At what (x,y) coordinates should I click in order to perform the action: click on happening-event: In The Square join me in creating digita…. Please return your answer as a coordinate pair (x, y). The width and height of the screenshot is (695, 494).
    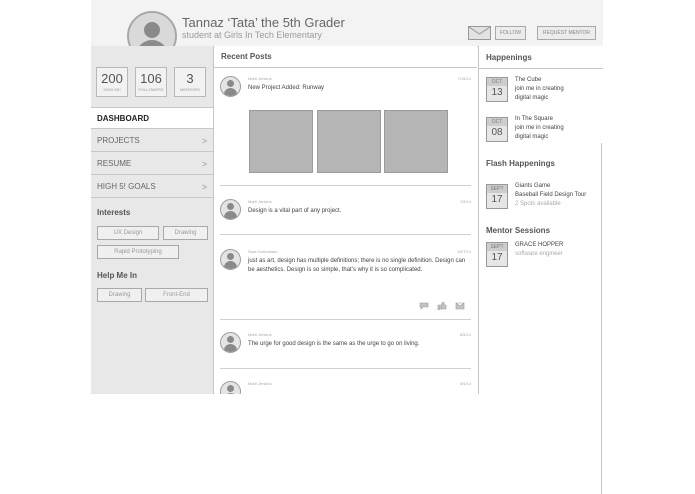
    Looking at the image, I should click on (539, 128).